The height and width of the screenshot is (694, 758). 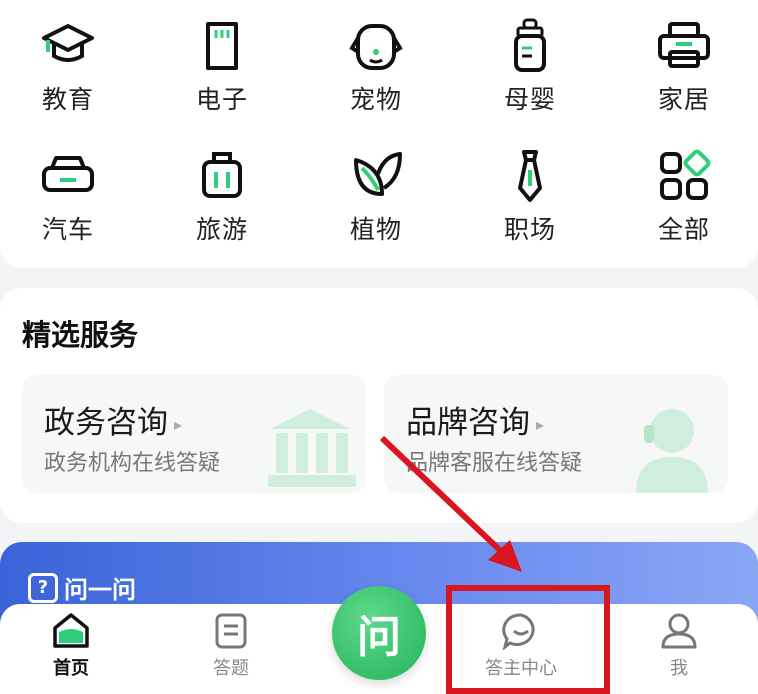 What do you see at coordinates (683, 229) in the screenshot?
I see `category-label: 全部` at bounding box center [683, 229].